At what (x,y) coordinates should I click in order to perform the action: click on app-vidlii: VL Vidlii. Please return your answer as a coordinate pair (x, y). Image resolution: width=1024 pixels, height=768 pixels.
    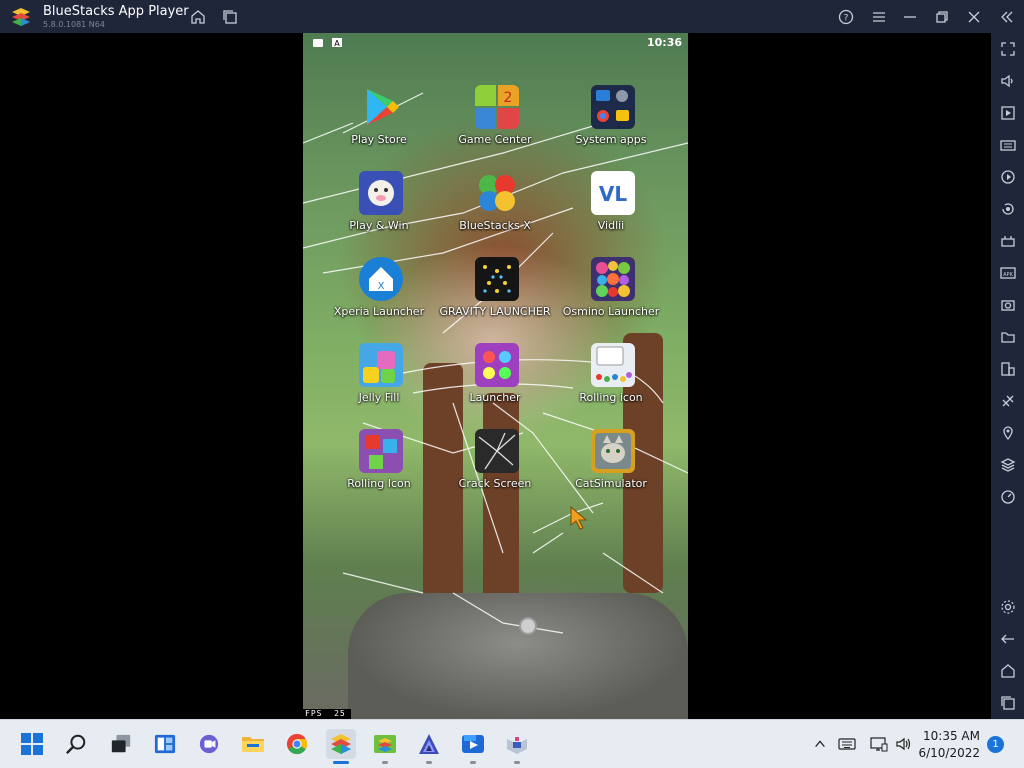
    Looking at the image, I should click on (611, 211).